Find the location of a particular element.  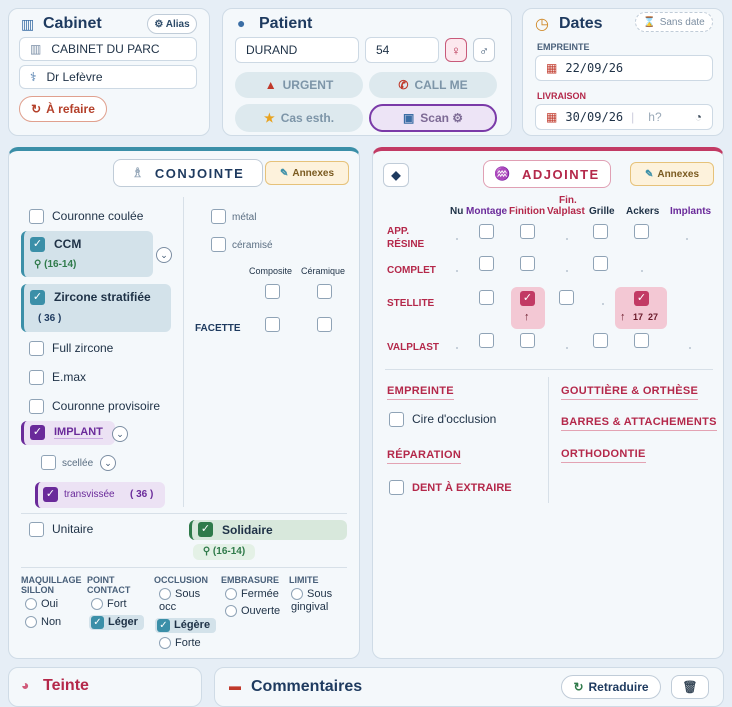

occlusion-sous-occ: Sous occ is located at coordinates (189, 601).